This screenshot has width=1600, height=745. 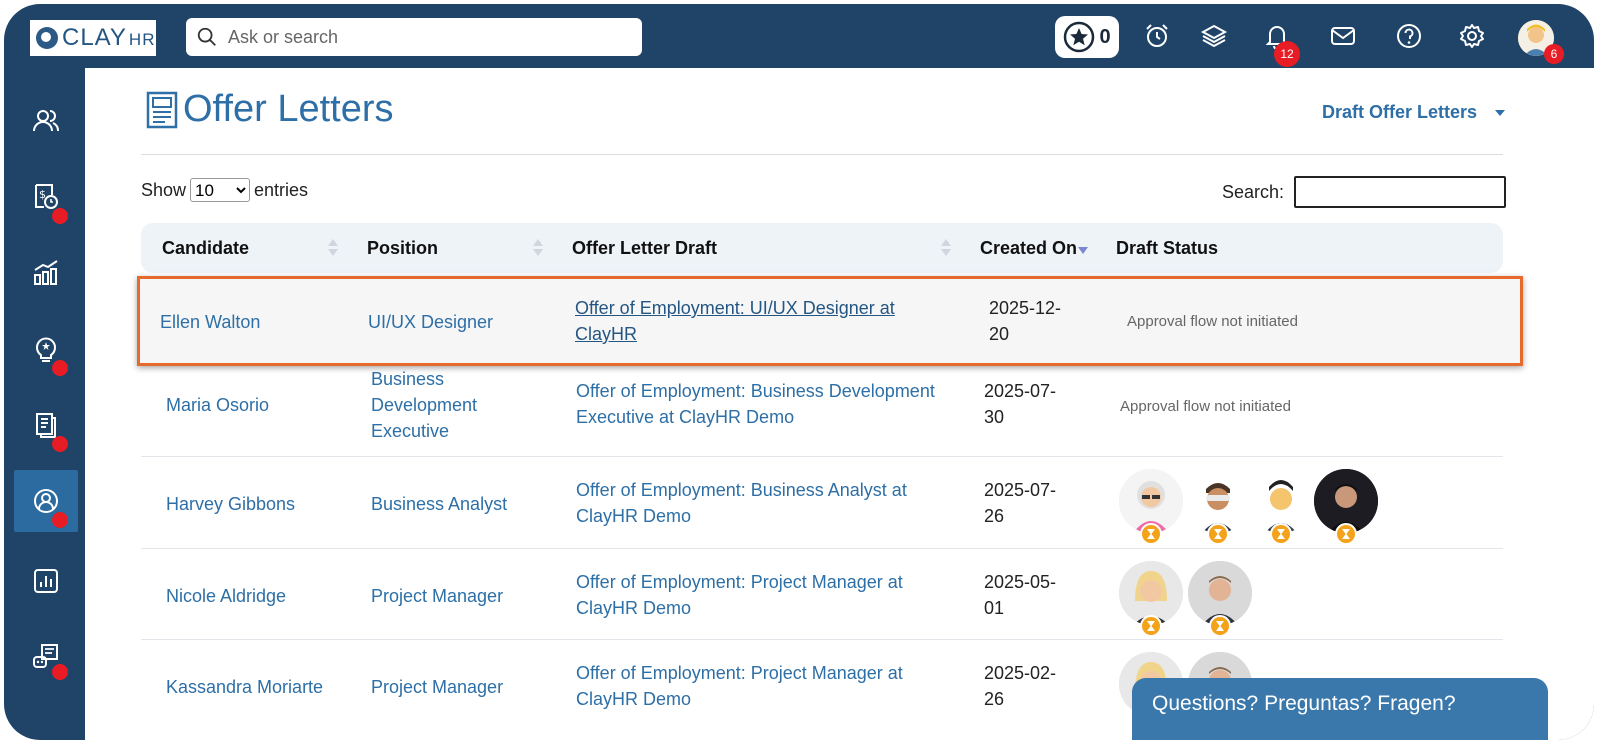 I want to click on mail-icon, so click(x=1343, y=36).